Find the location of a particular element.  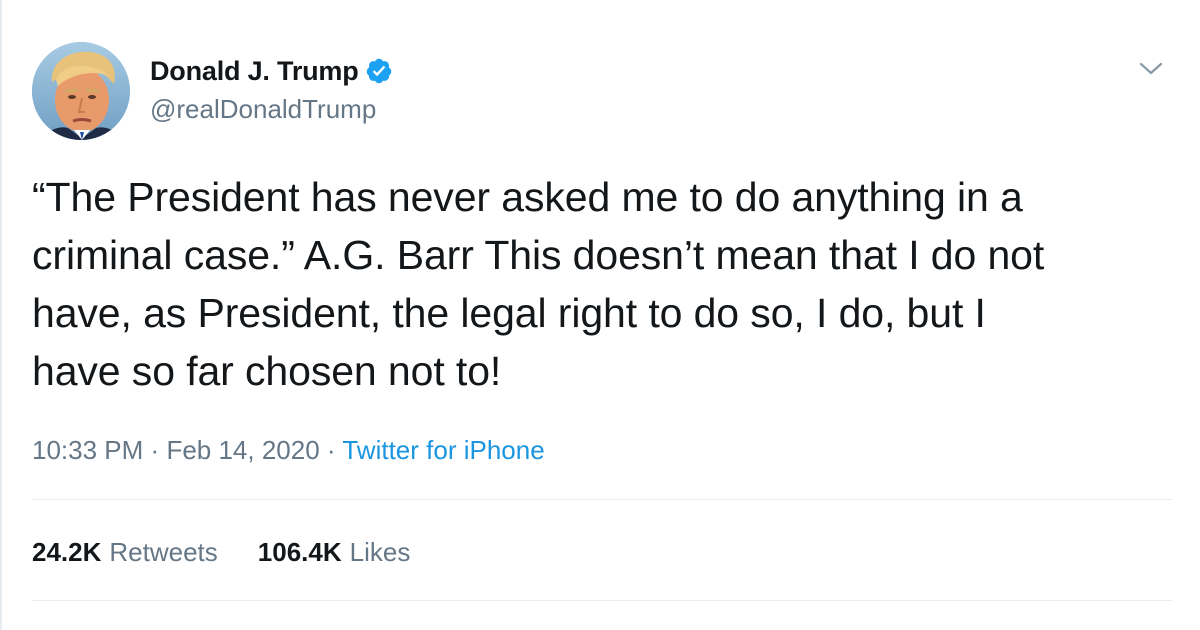

tweet-time: 10:33 PM is located at coordinates (87, 450).